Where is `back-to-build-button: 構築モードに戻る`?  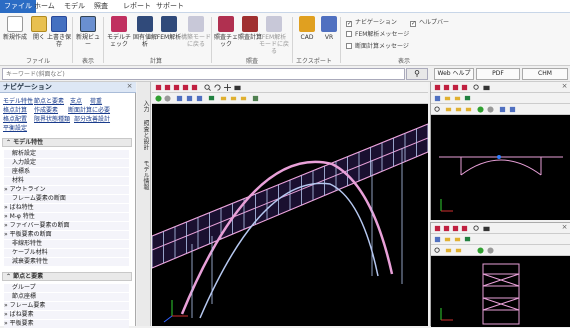
back-to-build-button: 構築モードに戻る is located at coordinates (196, 32).